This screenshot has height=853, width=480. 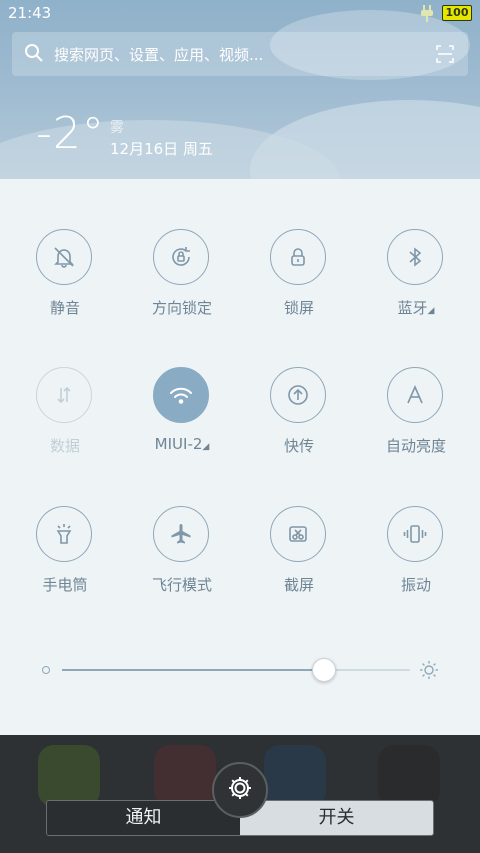 What do you see at coordinates (181, 257) in the screenshot?
I see `rotation-lock-icon` at bounding box center [181, 257].